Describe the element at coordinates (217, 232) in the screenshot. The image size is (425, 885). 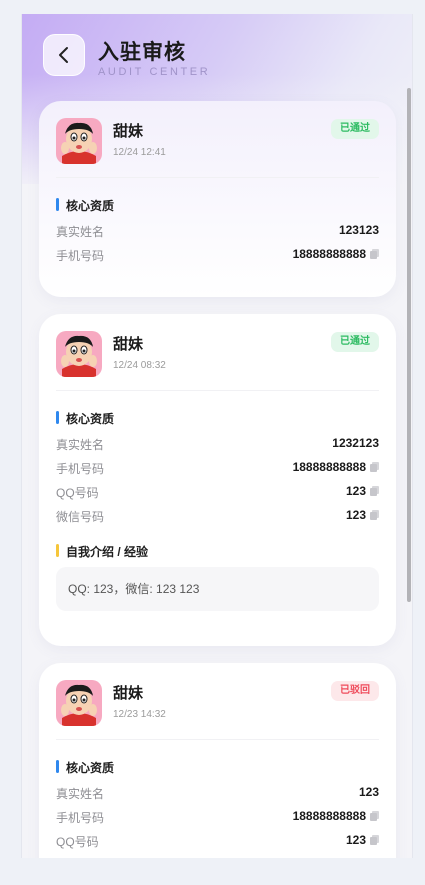
I see `info-row-real-name: 真实姓名 123123` at that location.